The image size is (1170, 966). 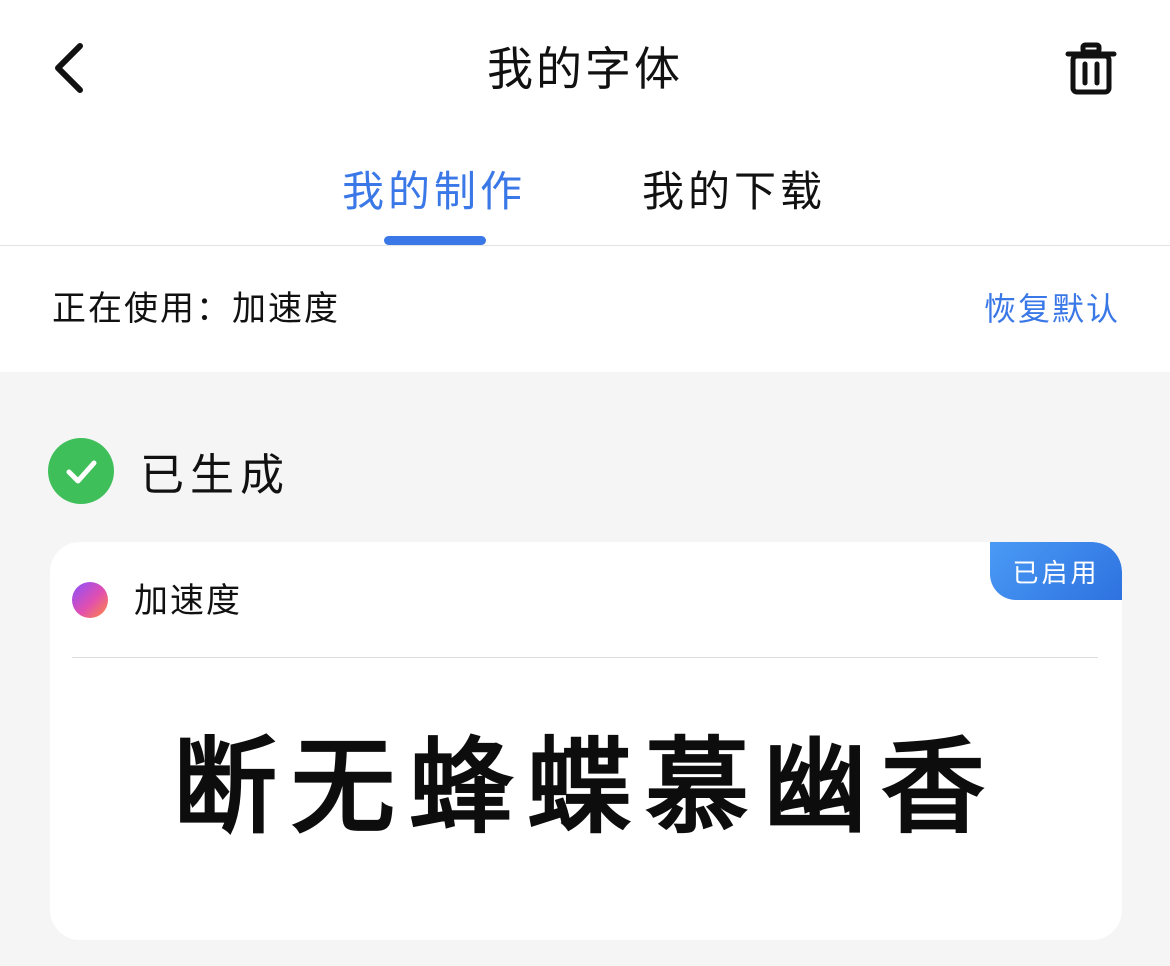 I want to click on tab-my-creations: 我的制作, so click(x=434, y=192).